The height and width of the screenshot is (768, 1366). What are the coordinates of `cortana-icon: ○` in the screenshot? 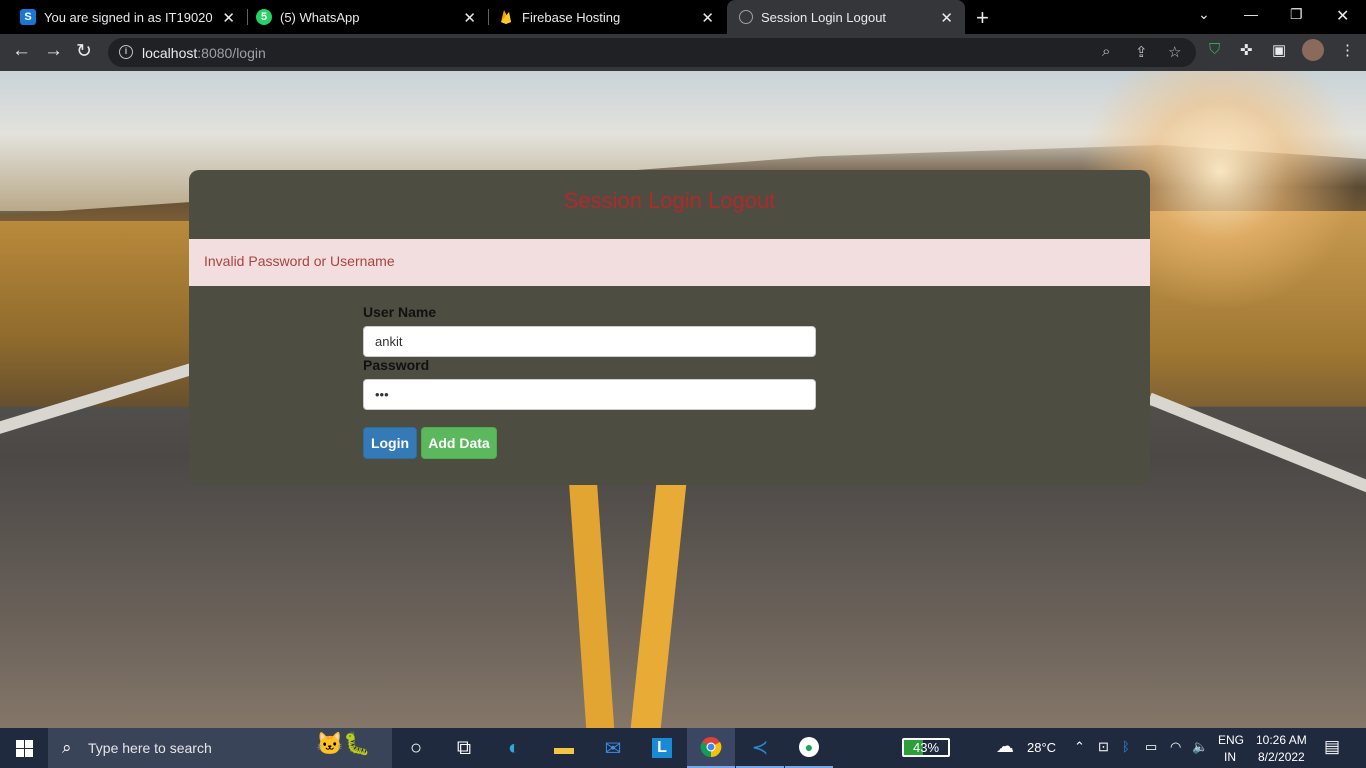 It's located at (416, 748).